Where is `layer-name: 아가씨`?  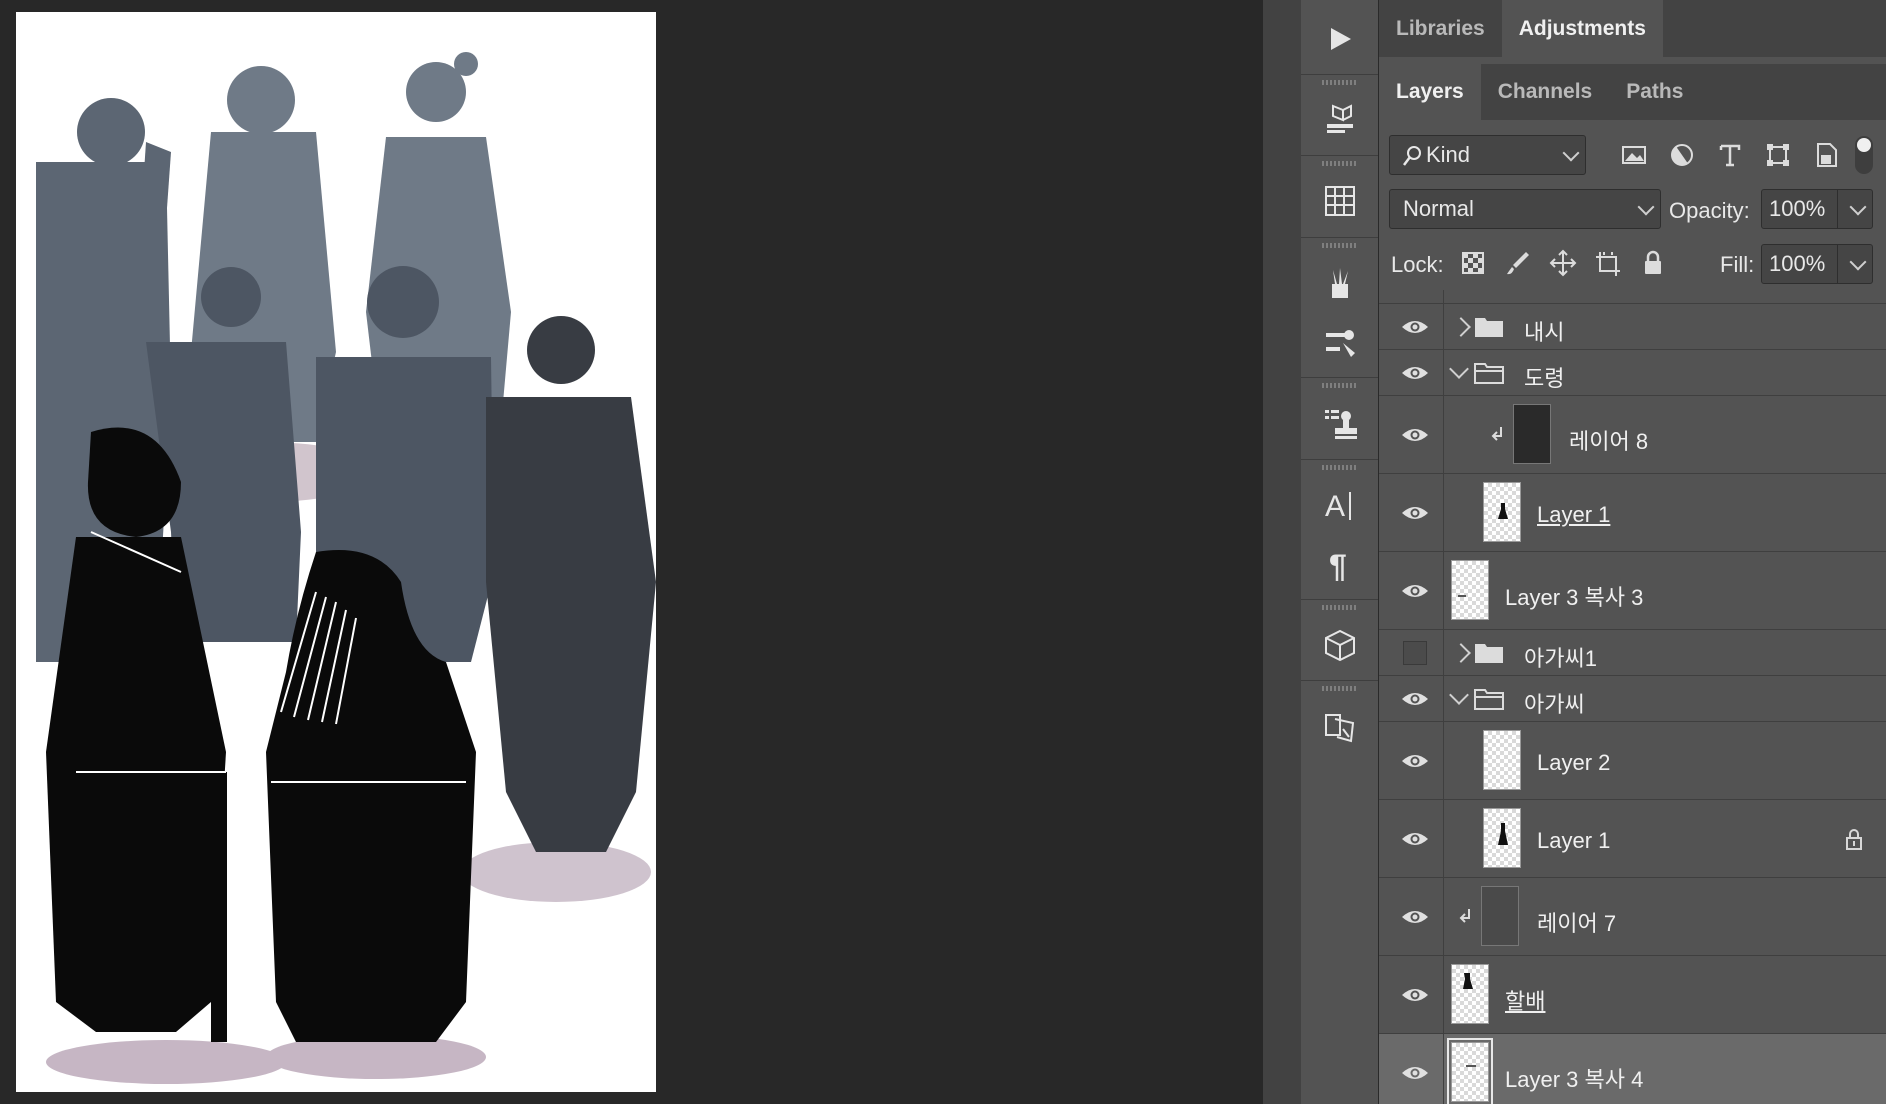 layer-name: 아가씨 is located at coordinates (1554, 703).